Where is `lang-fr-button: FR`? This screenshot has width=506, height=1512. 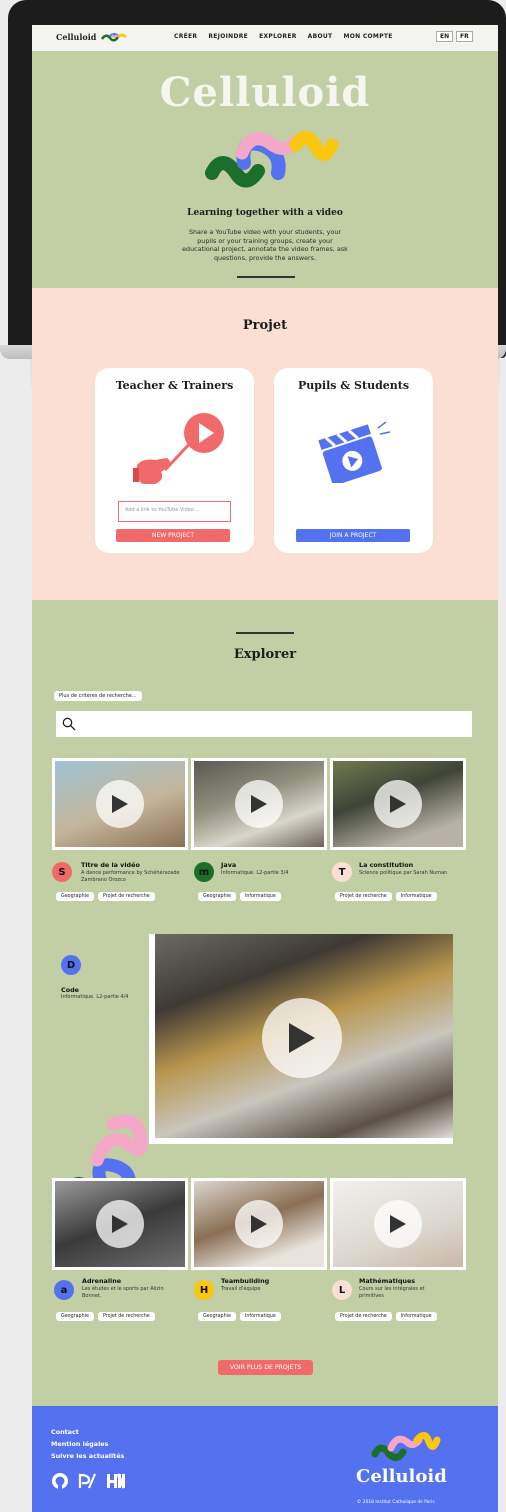
lang-fr-button: FR is located at coordinates (464, 36).